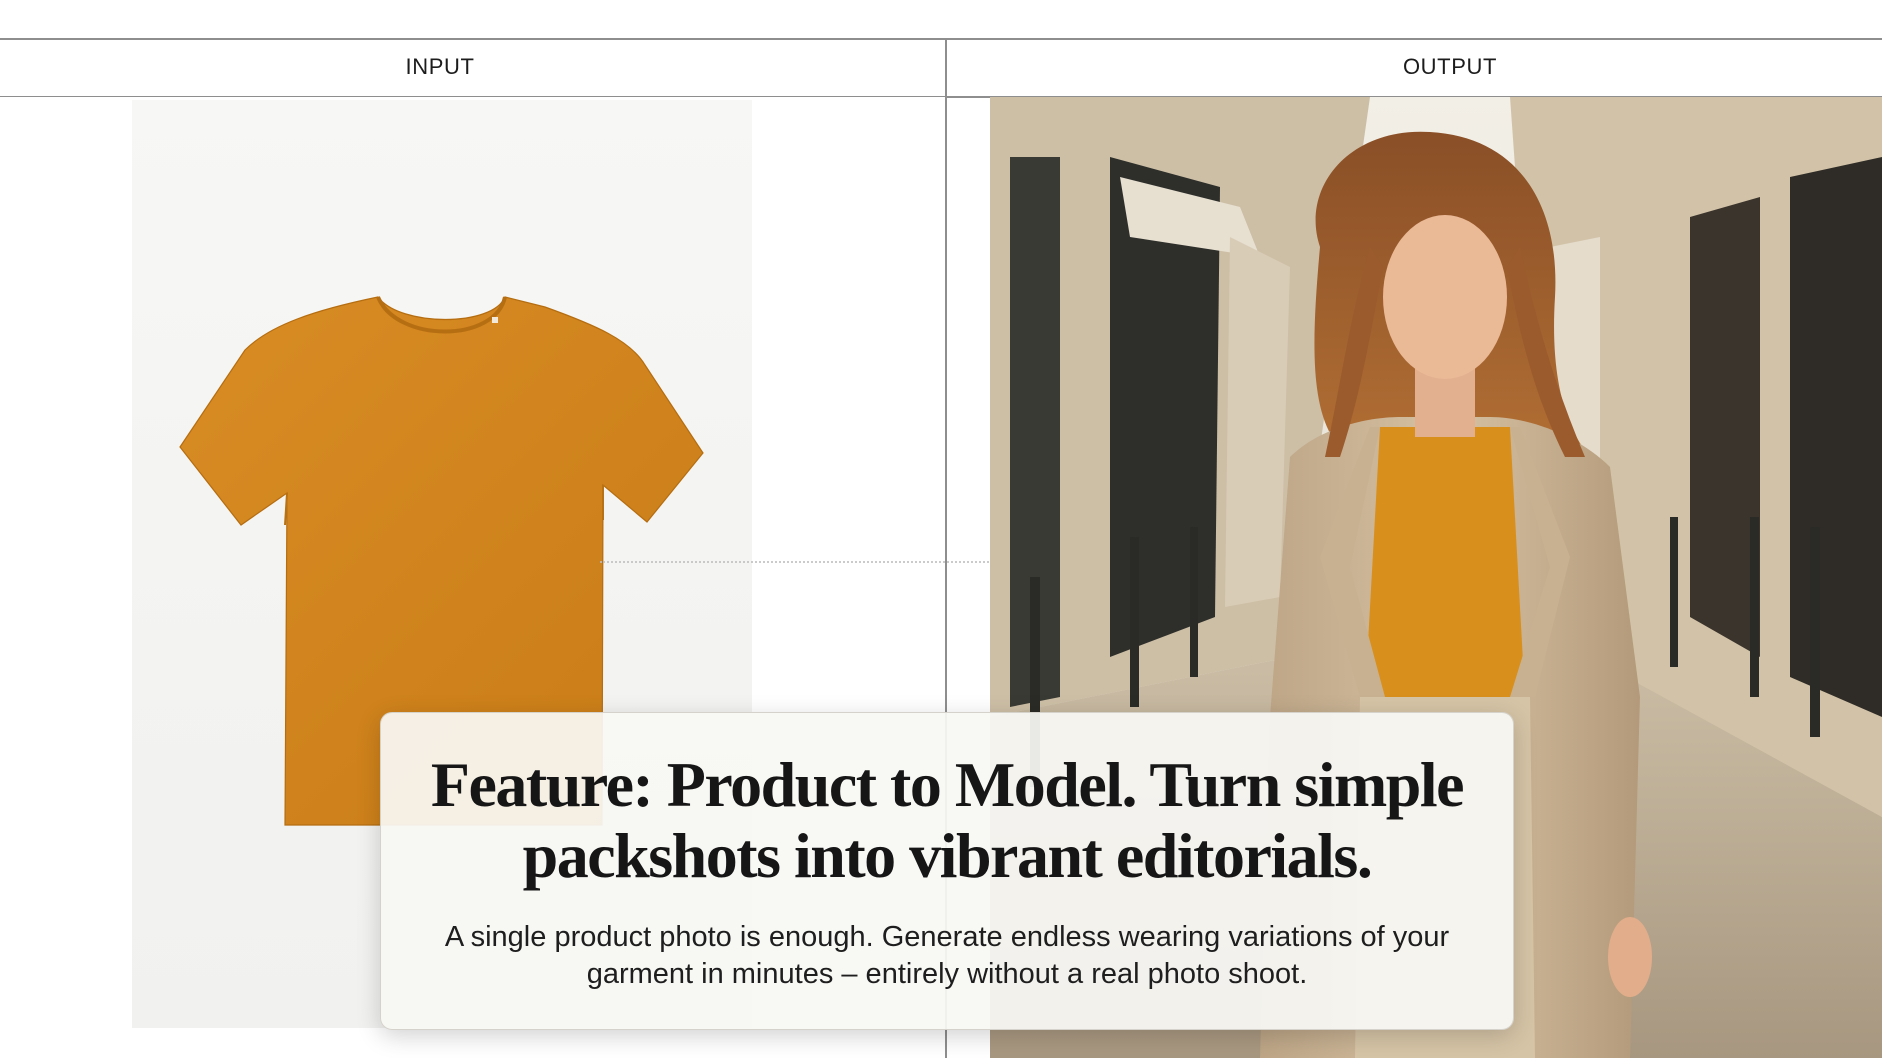 Image resolution: width=1882 pixels, height=1058 pixels. I want to click on input-column-label: INPUT, so click(440, 66).